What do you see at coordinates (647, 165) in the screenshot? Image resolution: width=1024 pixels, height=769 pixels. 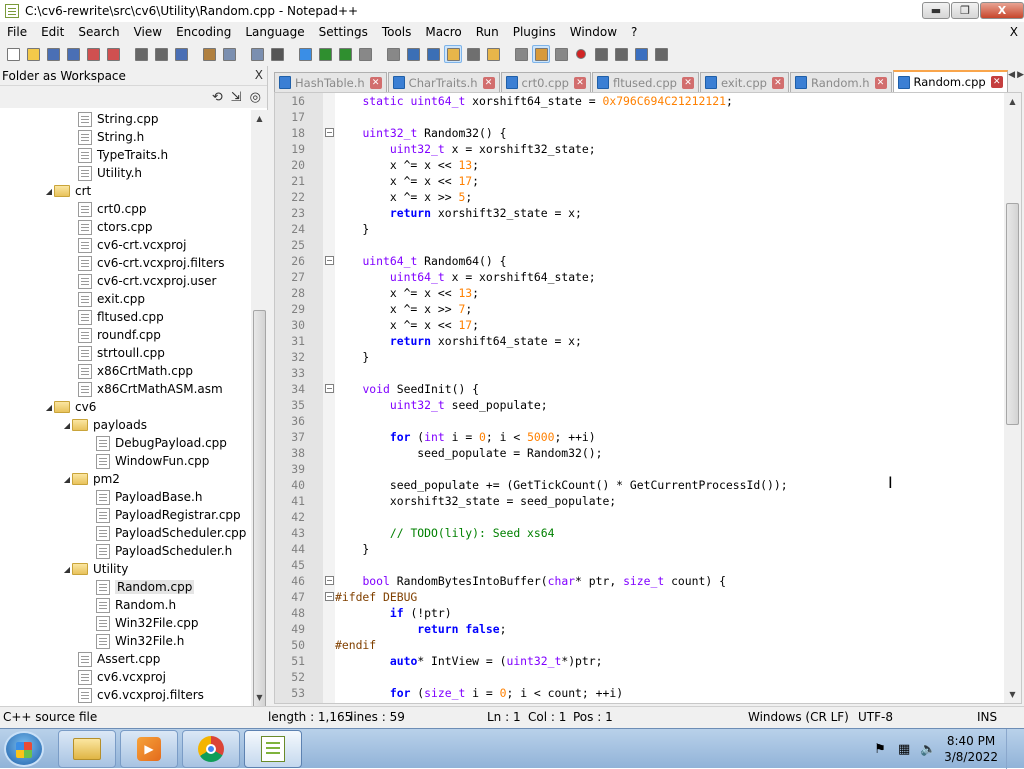 I see `code-line: 20 x ^= x << 13;` at bounding box center [647, 165].